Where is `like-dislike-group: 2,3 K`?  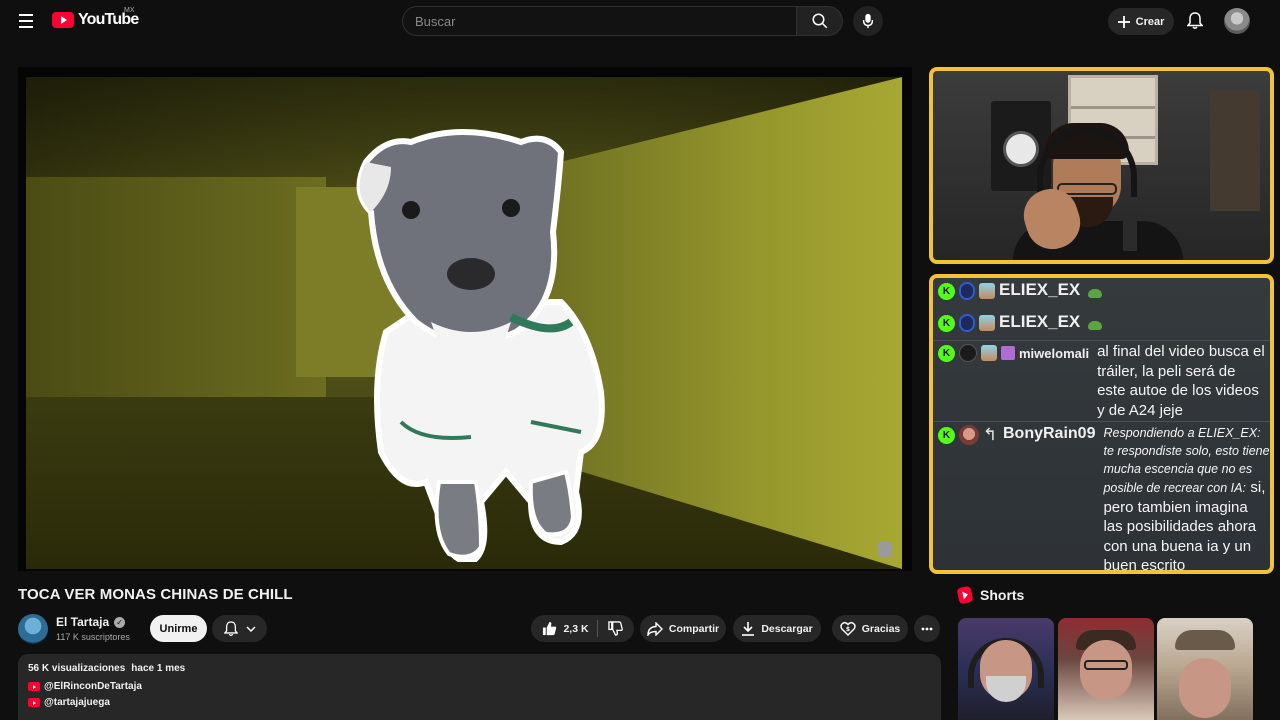
like-dislike-group: 2,3 K is located at coordinates (582, 628).